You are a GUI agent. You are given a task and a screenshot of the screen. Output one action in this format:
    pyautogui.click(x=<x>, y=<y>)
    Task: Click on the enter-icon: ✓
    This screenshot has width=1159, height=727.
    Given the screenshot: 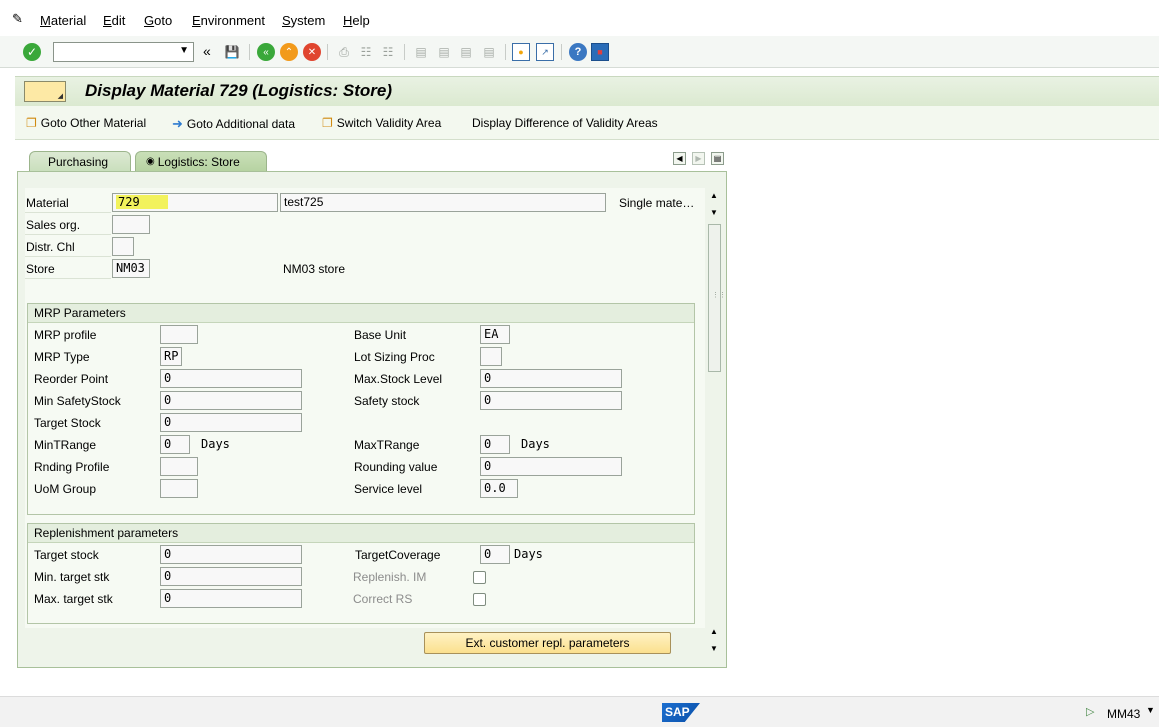 What is the action you would take?
    pyautogui.click(x=32, y=52)
    